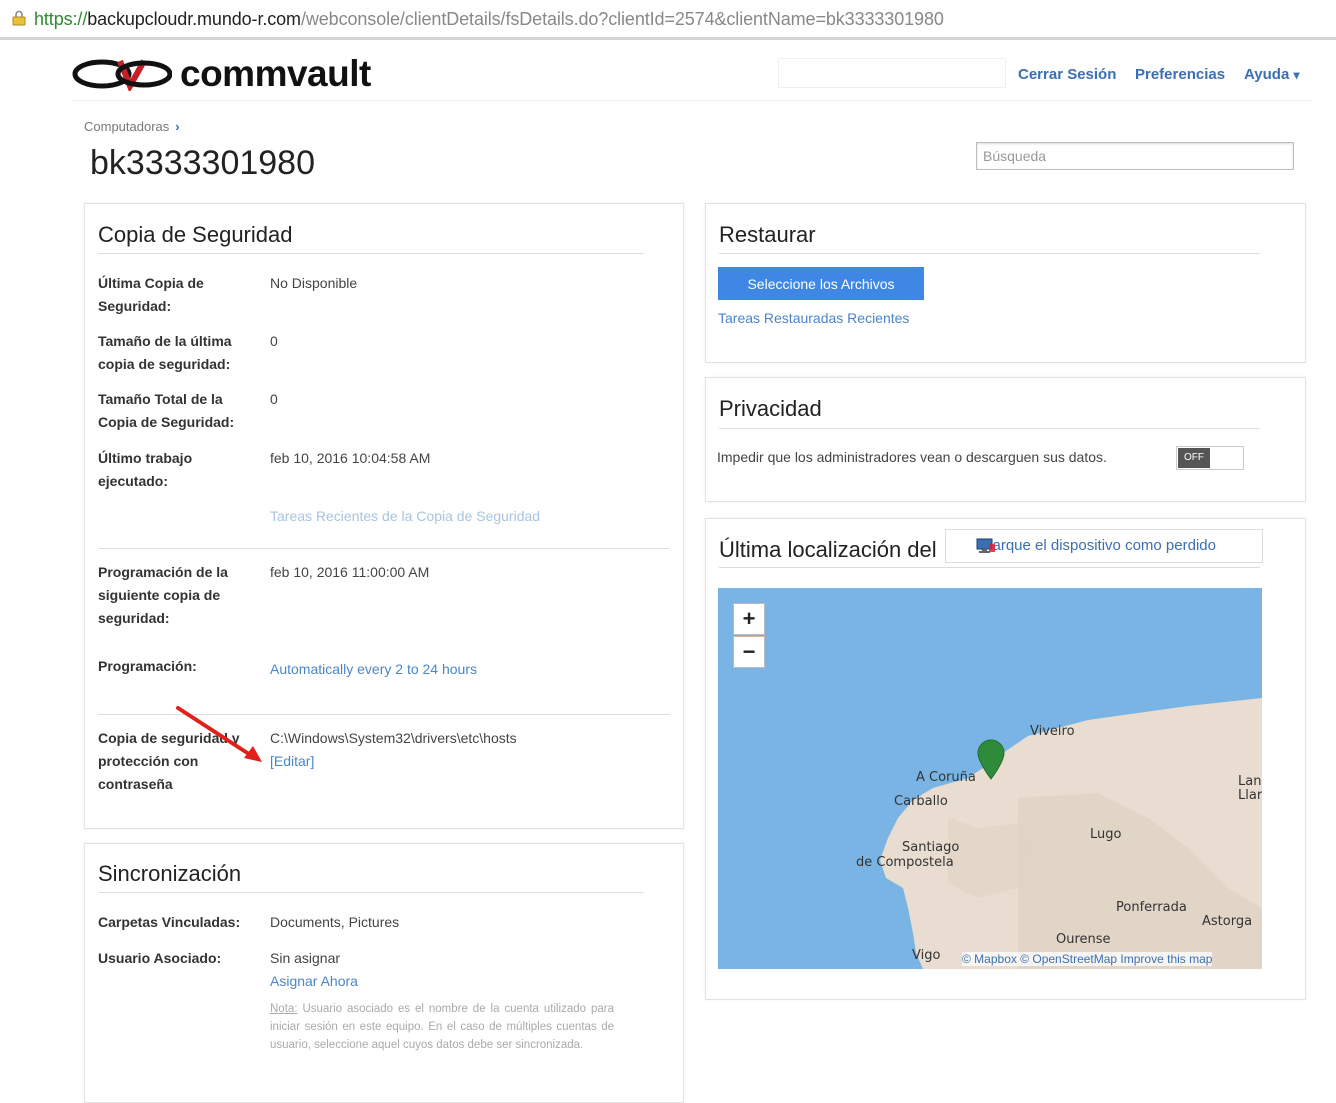  I want to click on help-menu: Ayuda ▾, so click(1272, 74).